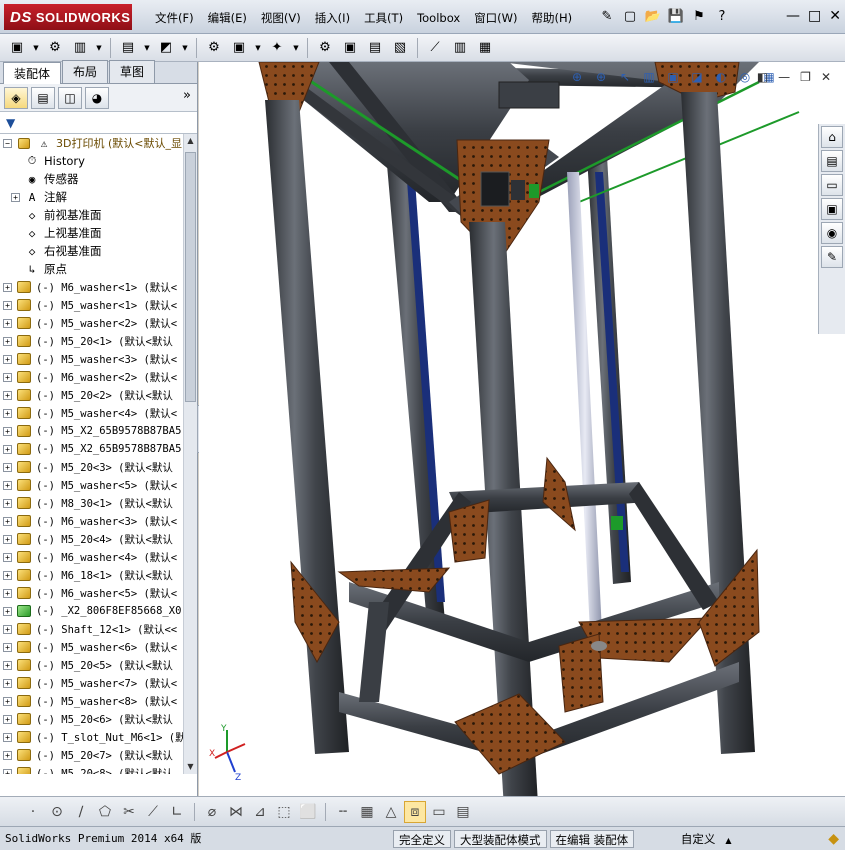 The width and height of the screenshot is (845, 850). Describe the element at coordinates (81, 812) in the screenshot. I see `line-icon: ∕` at that location.